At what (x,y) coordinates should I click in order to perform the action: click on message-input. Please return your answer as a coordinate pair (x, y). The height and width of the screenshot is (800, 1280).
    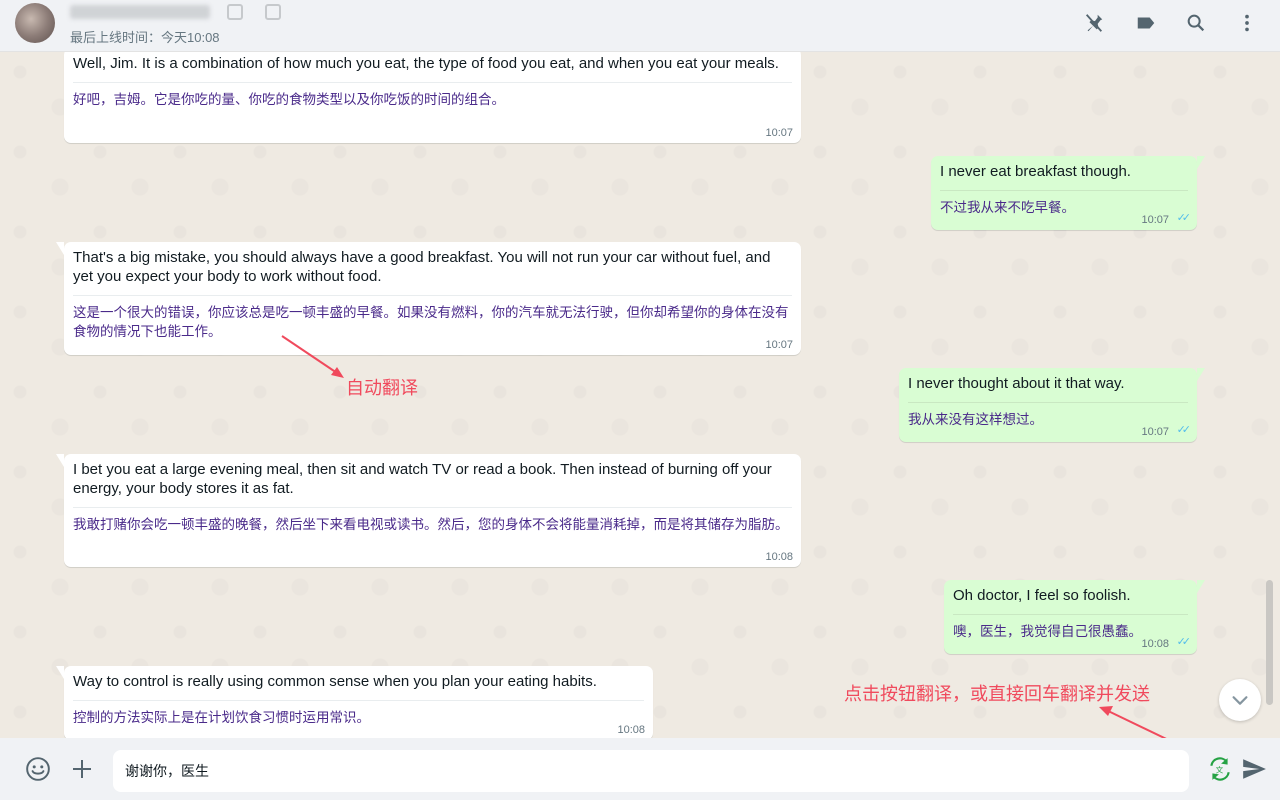
    Looking at the image, I should click on (651, 771).